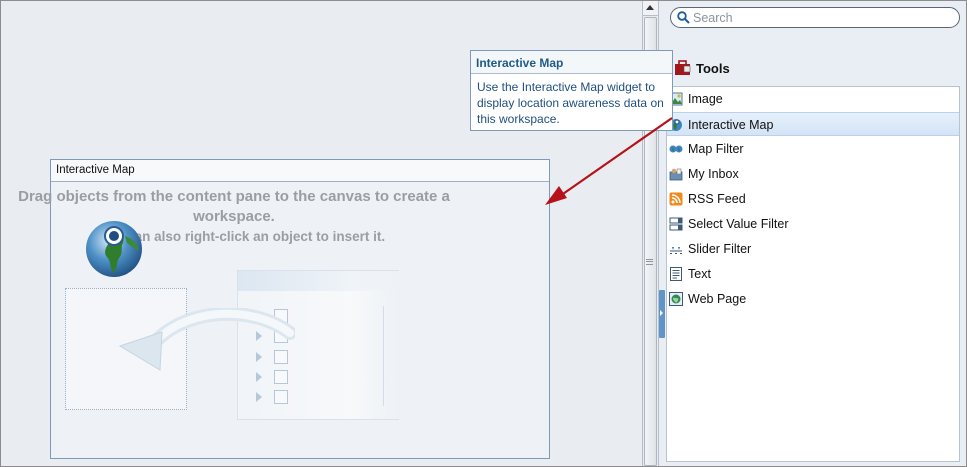  Describe the element at coordinates (720, 249) in the screenshot. I see `tool-item-label: Slider Filter` at that location.